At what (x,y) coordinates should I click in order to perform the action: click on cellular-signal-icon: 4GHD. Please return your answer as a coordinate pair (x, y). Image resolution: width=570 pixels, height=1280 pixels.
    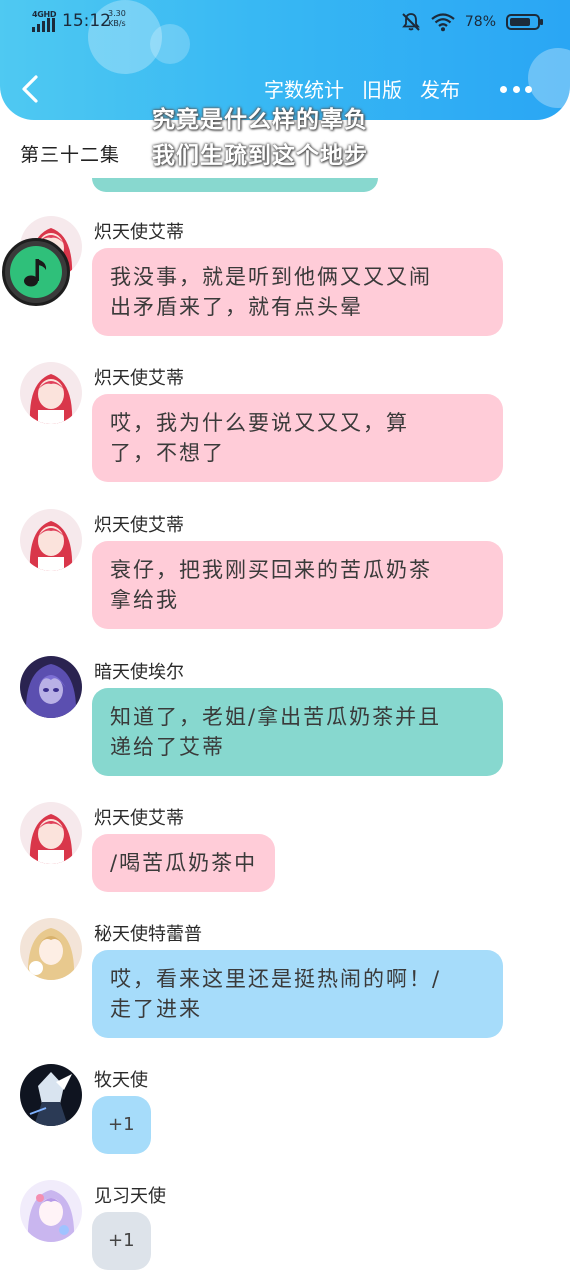
    Looking at the image, I should click on (45, 22).